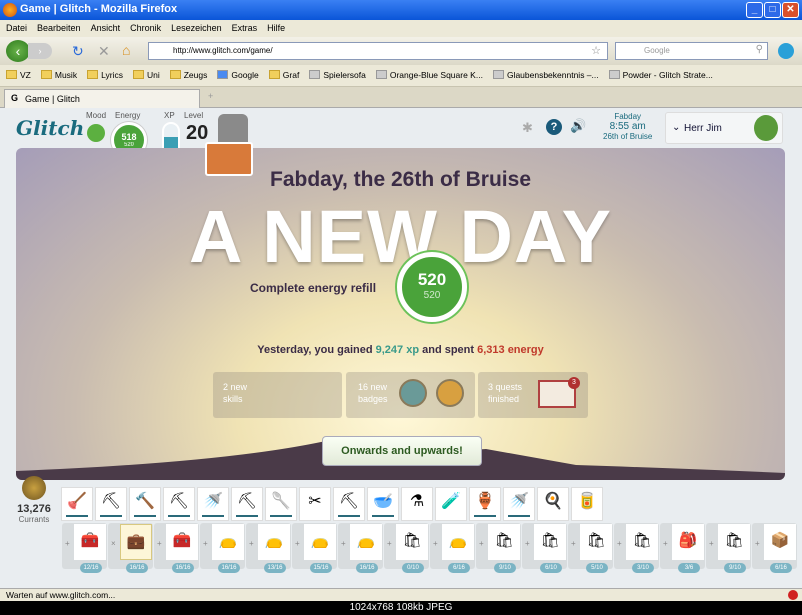 The image size is (802, 615). Describe the element at coordinates (106, 28) in the screenshot. I see `menu-item-ansicht: Ansicht` at that location.